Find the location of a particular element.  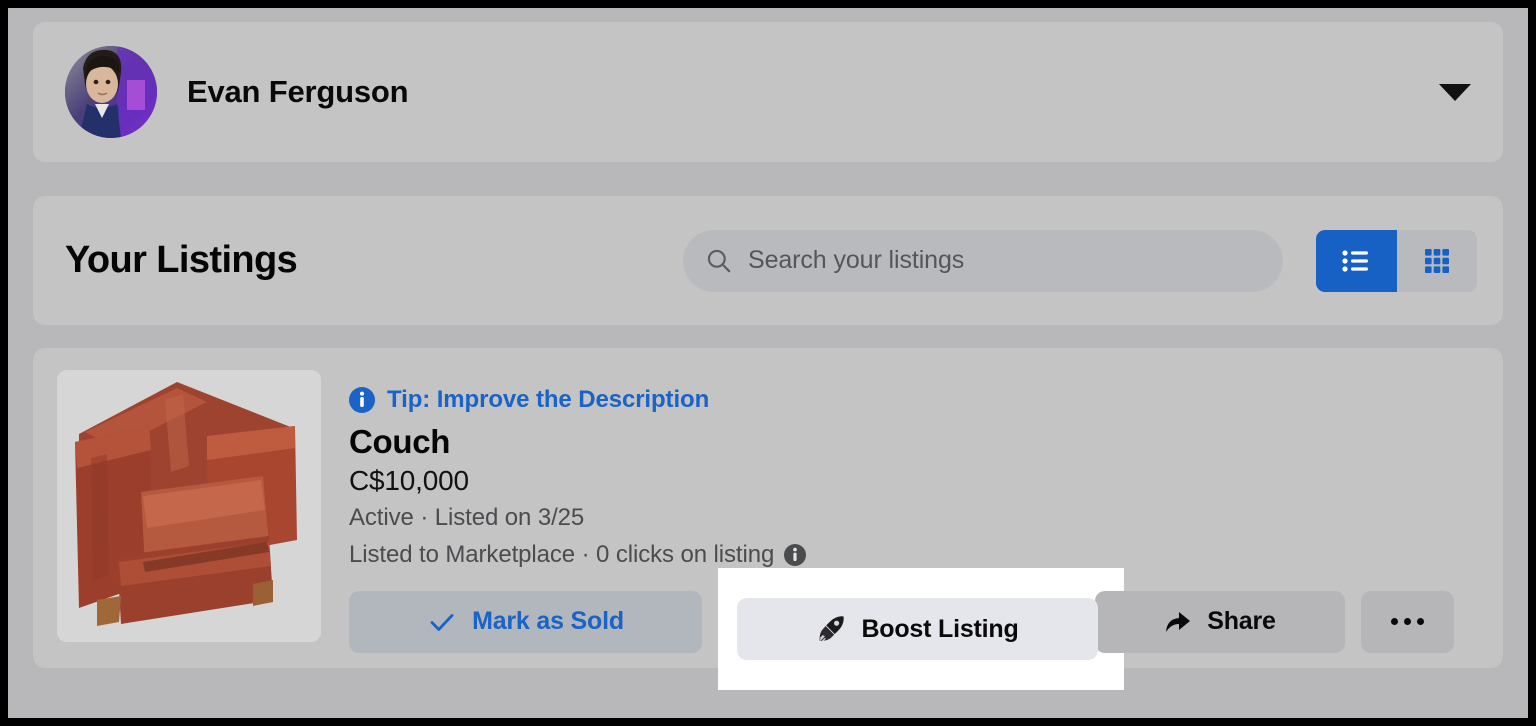

grid-view-button is located at coordinates (1436, 260).